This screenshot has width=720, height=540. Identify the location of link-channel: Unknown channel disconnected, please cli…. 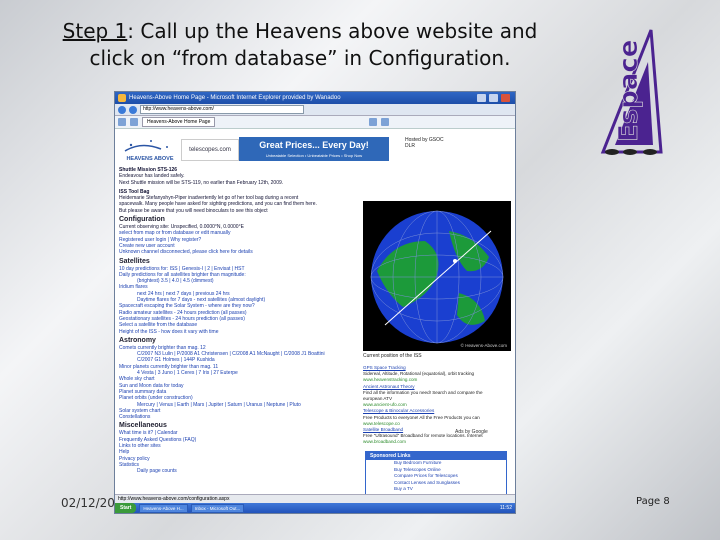
(239, 252).